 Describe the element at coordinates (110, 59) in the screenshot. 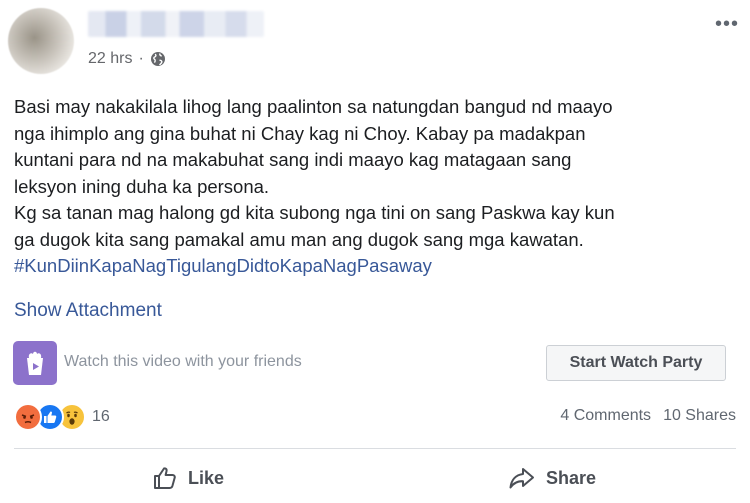

I see `timestamp: 22 hrs` at that location.